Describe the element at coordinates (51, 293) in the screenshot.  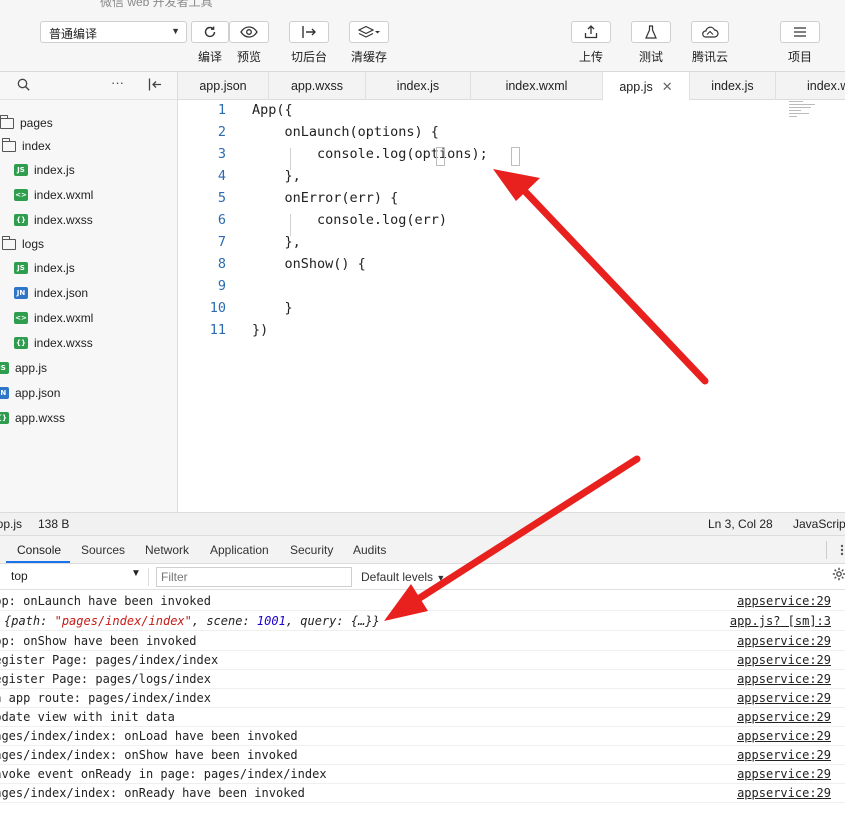
I see `tree-file: JN index.json` at that location.